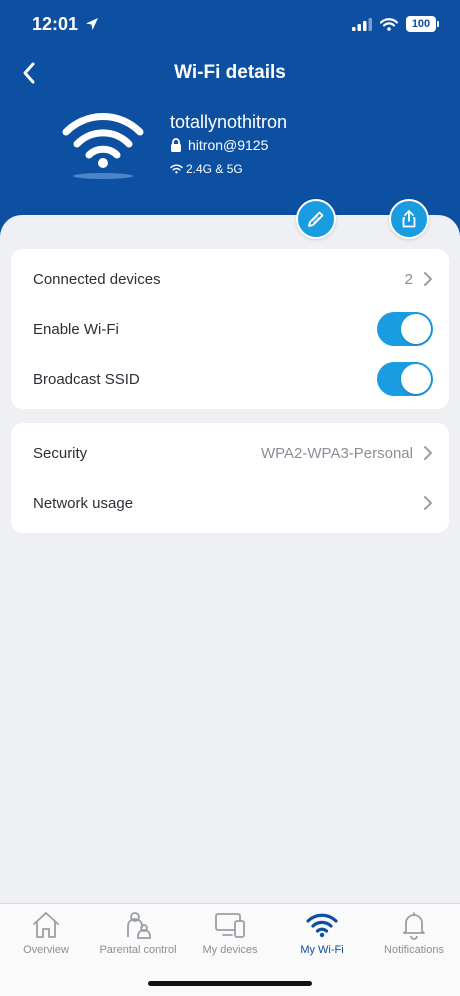  I want to click on broadcast-ssid-toggle, so click(405, 379).